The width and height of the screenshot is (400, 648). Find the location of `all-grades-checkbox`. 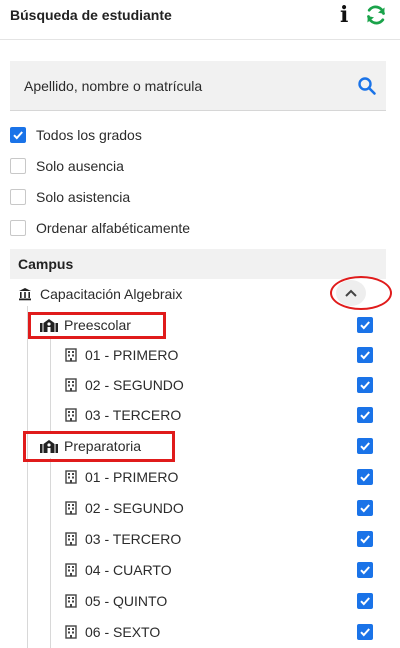

all-grades-checkbox is located at coordinates (18, 135).